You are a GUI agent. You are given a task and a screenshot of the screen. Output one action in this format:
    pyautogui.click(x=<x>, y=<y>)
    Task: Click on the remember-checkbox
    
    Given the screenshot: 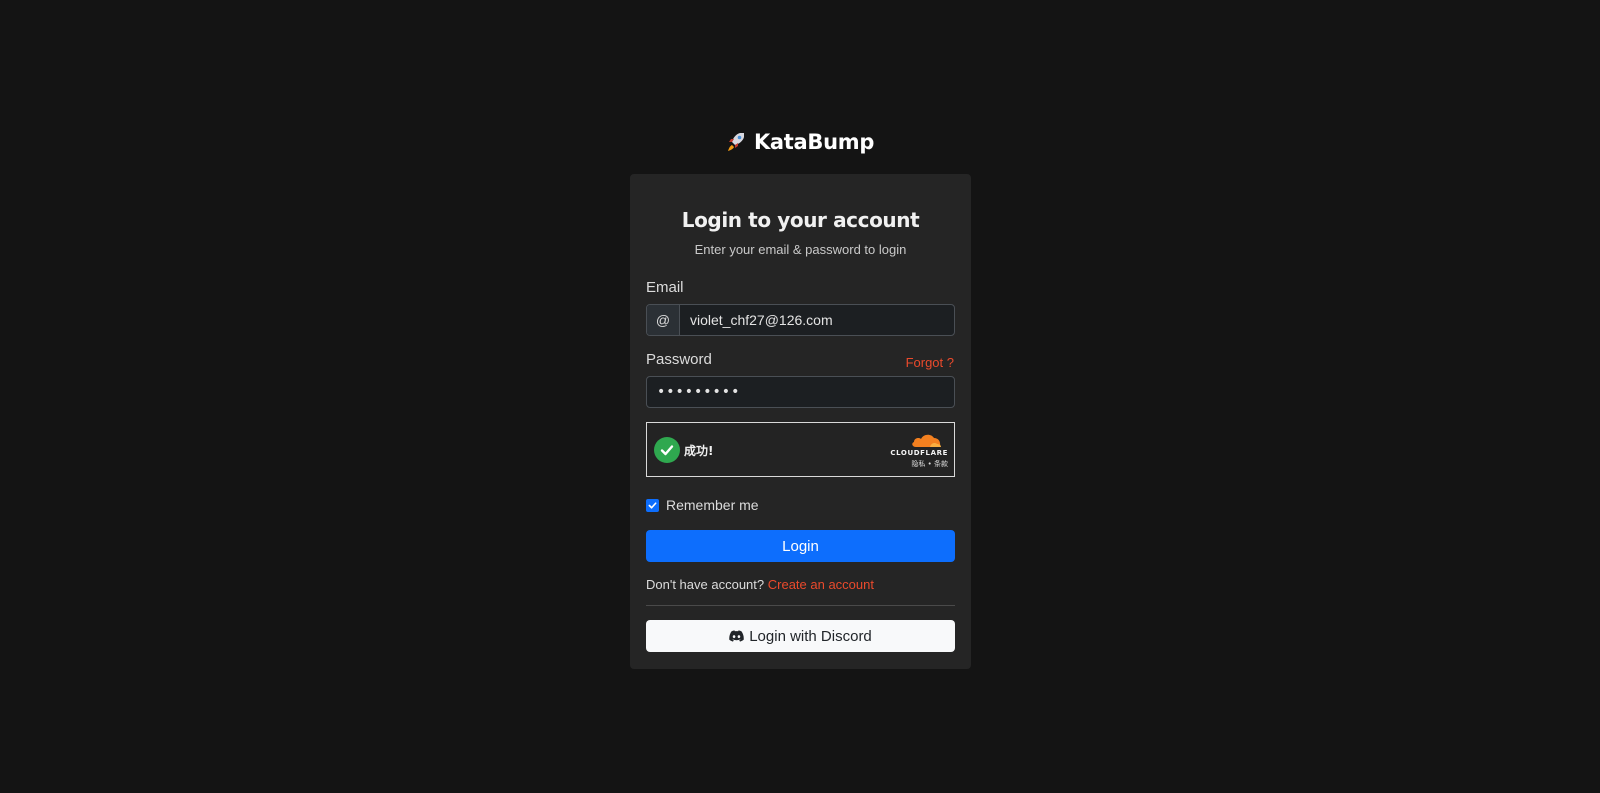 What is the action you would take?
    pyautogui.click(x=652, y=505)
    